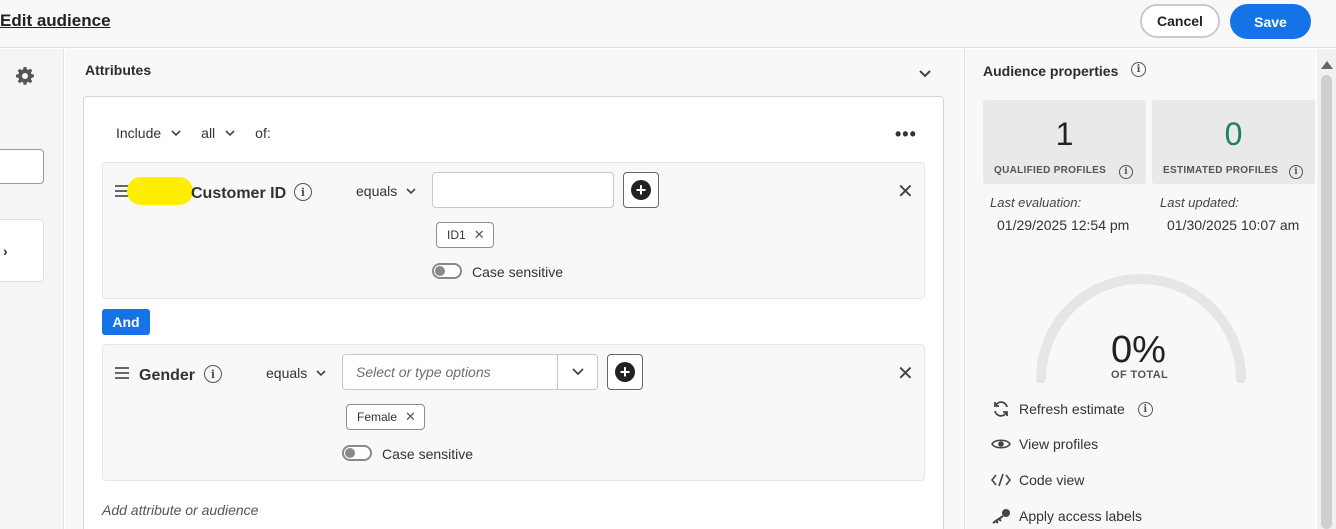  I want to click on rail-search-input, so click(22, 166).